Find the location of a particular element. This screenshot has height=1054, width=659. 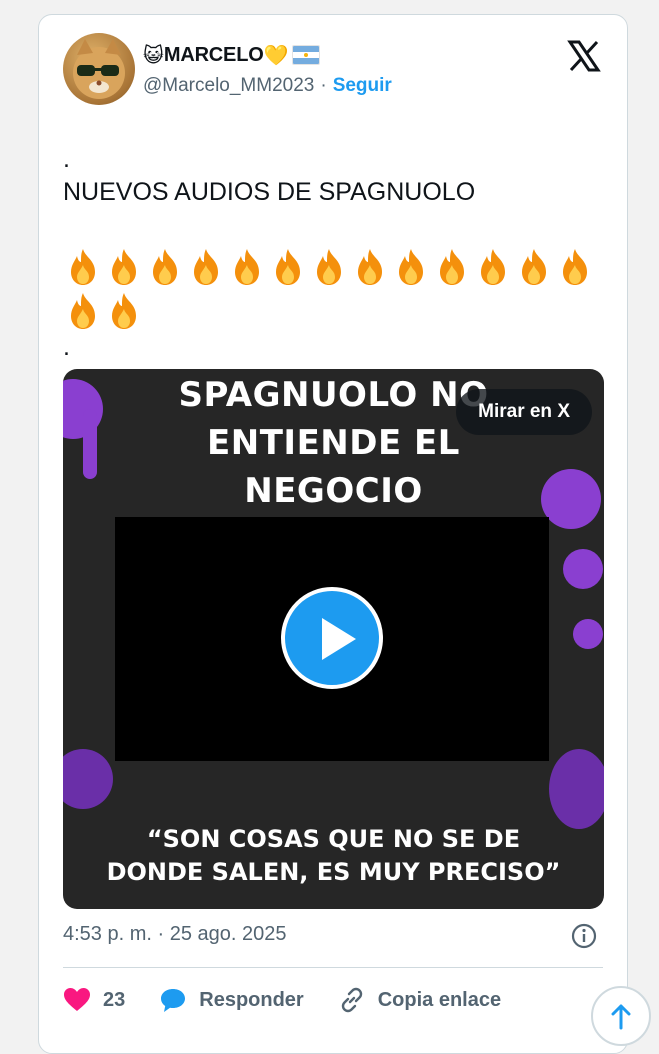

heart-icon is located at coordinates (77, 999).